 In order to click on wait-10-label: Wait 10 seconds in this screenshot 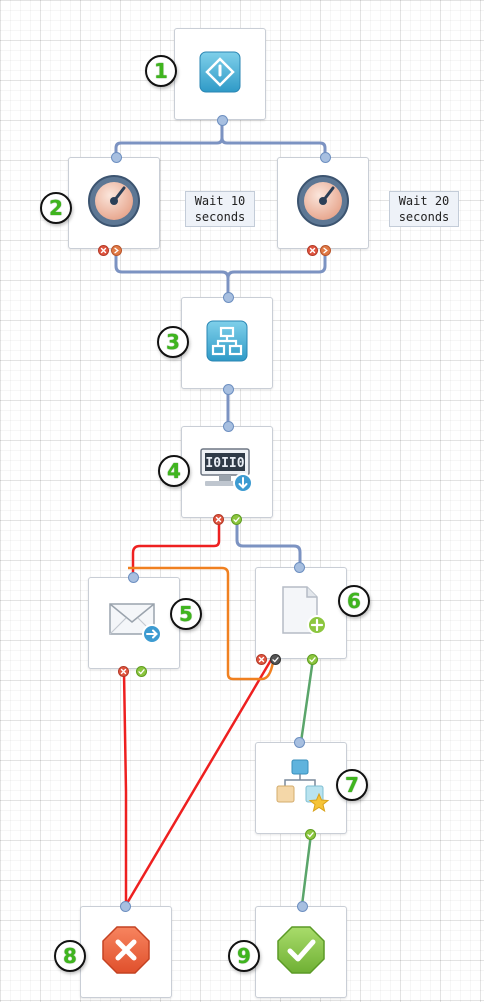, I will do `click(220, 209)`.